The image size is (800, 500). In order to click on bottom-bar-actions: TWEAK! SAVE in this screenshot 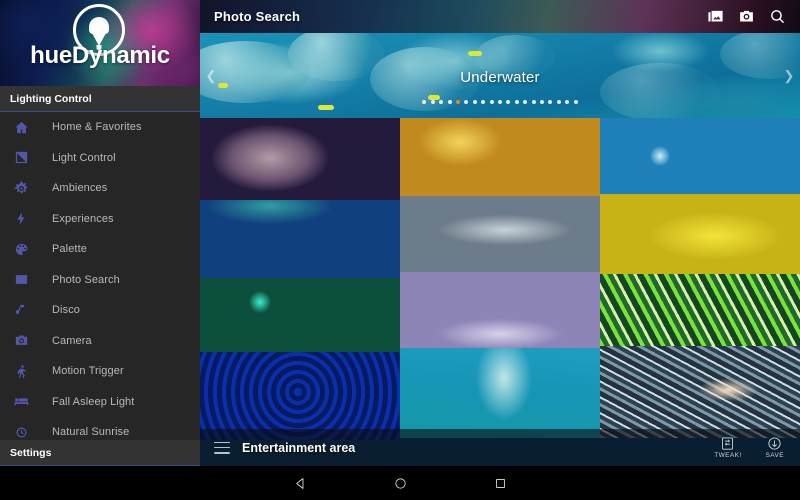, I will do `click(757, 447)`.